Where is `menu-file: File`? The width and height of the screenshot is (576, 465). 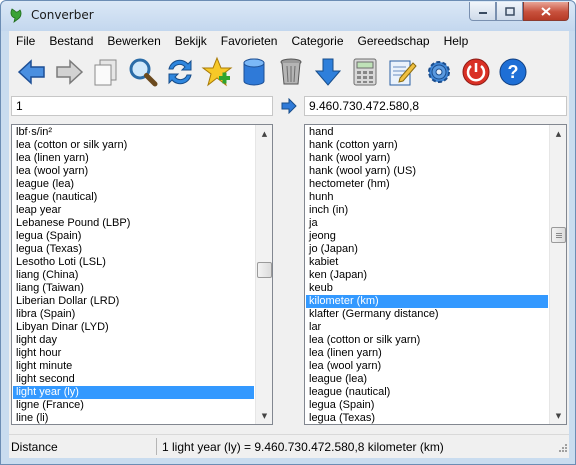
menu-file: File is located at coordinates (25, 40).